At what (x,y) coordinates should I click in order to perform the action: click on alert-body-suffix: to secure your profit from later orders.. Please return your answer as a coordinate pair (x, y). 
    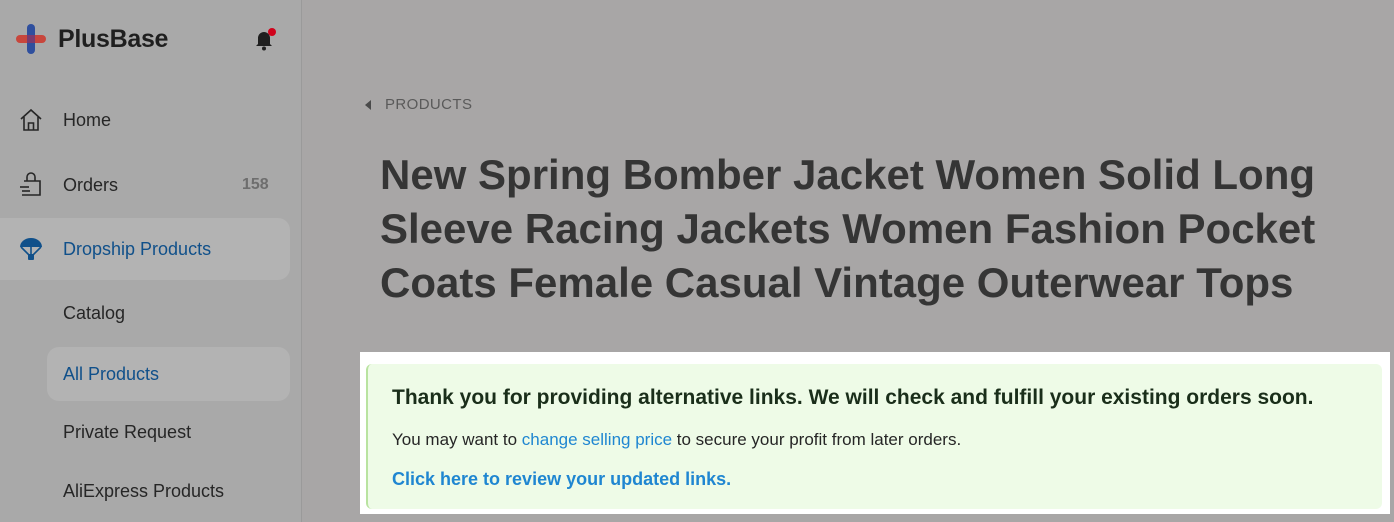
    Looking at the image, I should click on (817, 439).